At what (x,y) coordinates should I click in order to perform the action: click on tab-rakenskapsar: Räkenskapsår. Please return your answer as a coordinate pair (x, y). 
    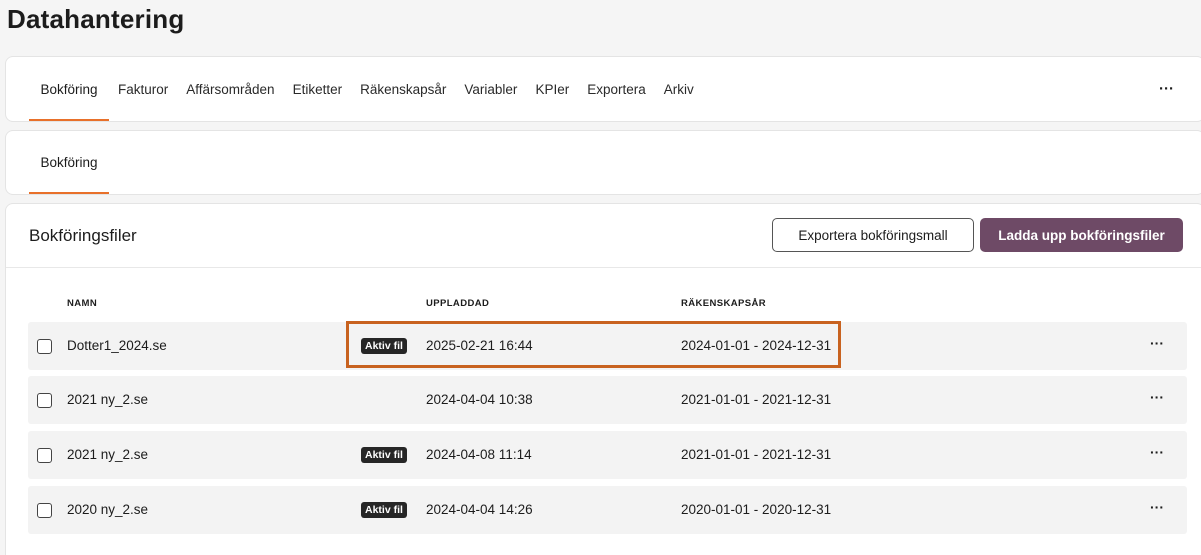
    Looking at the image, I should click on (403, 89).